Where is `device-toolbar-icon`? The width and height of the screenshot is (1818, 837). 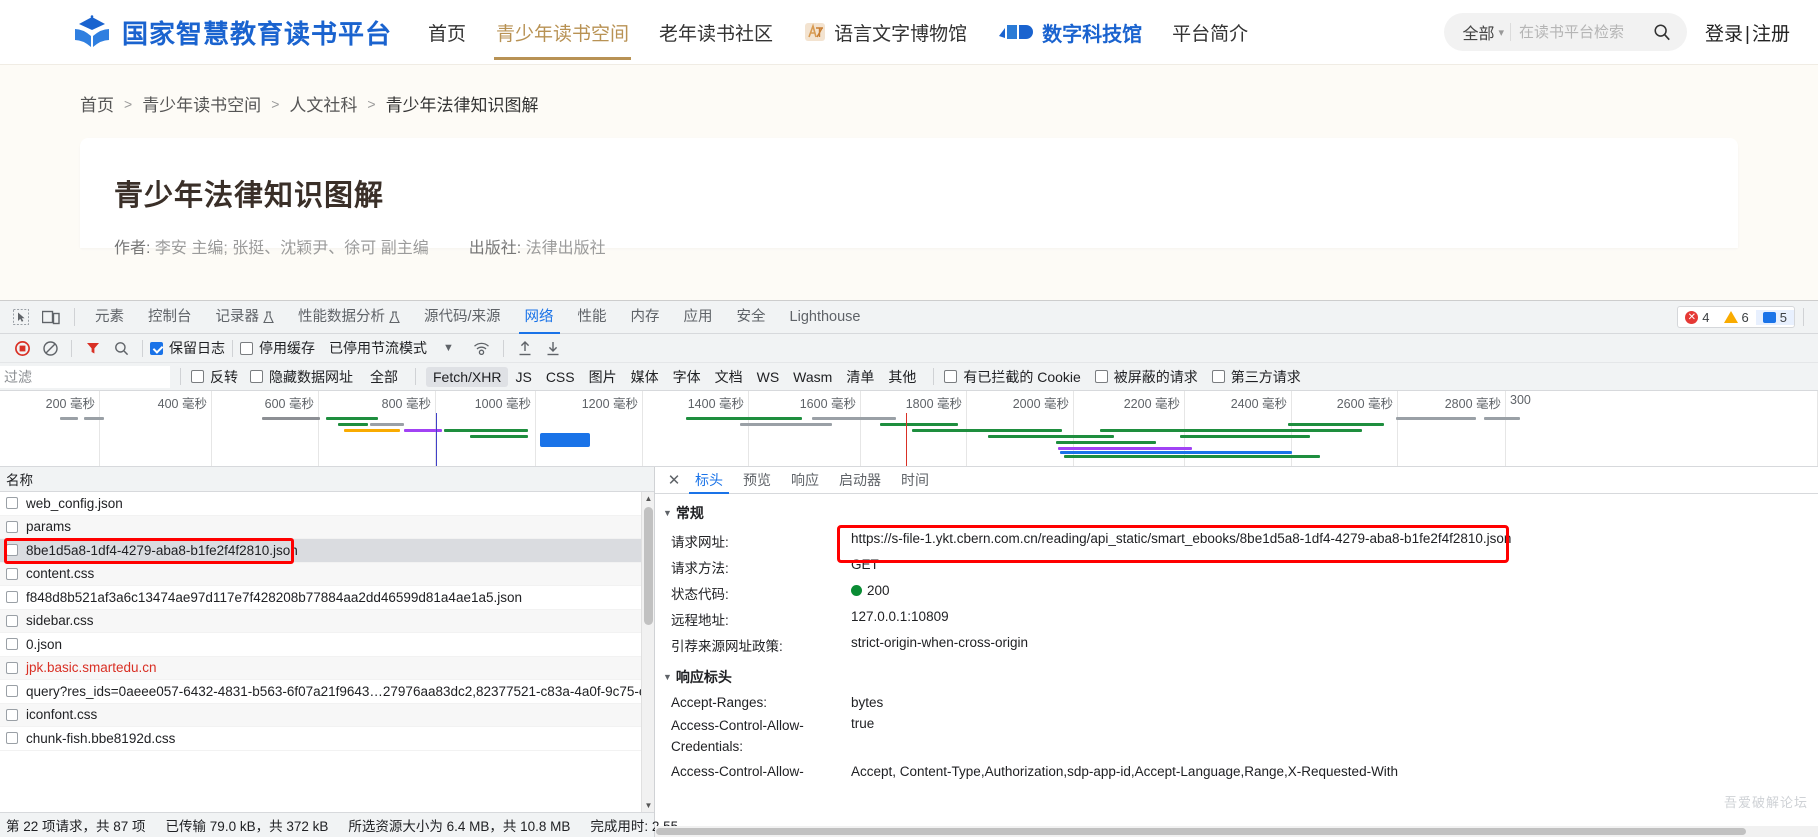 device-toolbar-icon is located at coordinates (51, 317).